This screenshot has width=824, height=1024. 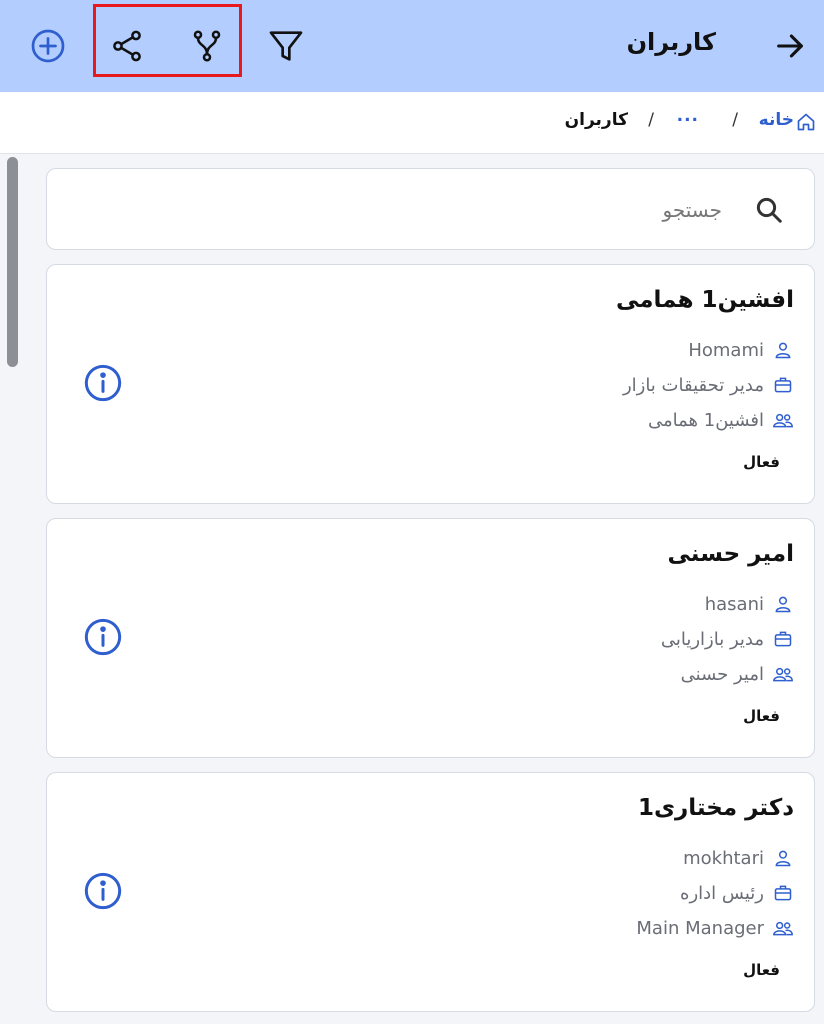 I want to click on search-icon, so click(x=769, y=210).